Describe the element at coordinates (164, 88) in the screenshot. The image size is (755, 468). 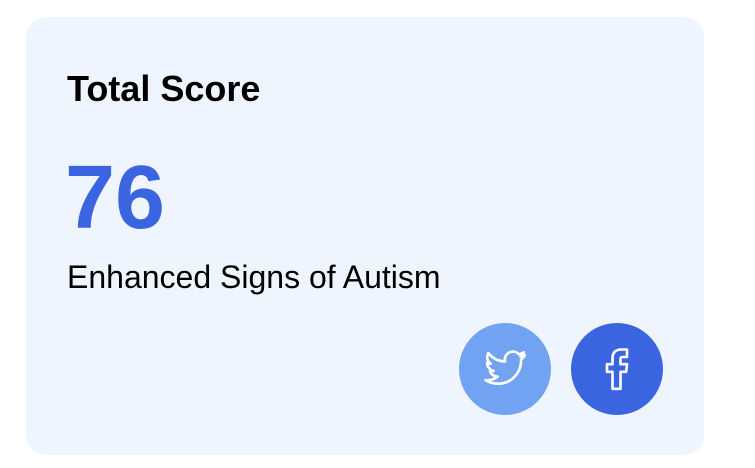
I see `card-title: Total Score` at that location.